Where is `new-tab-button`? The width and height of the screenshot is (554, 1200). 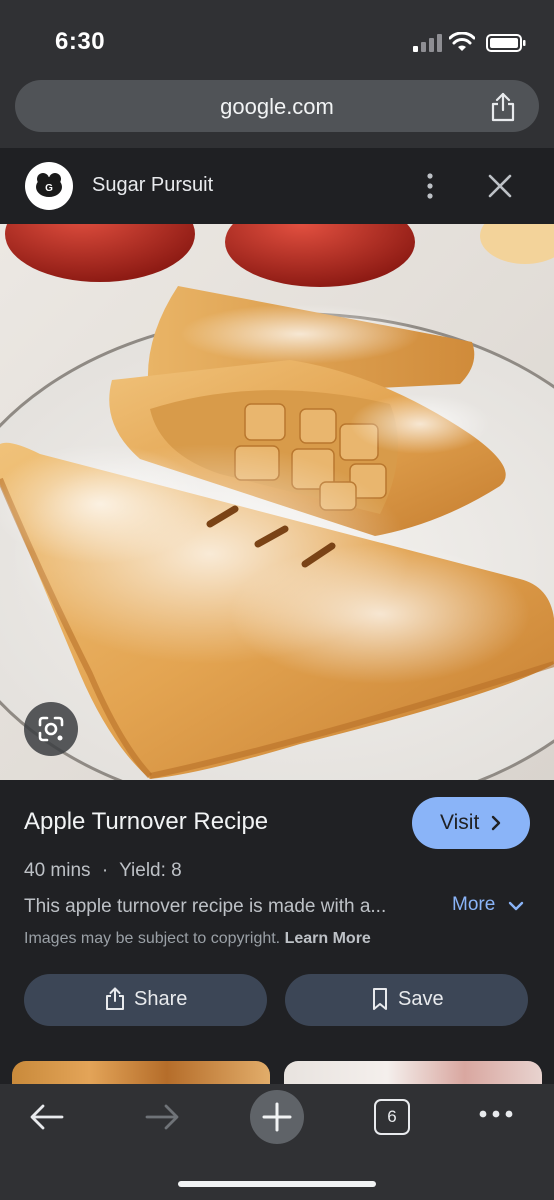 new-tab-button is located at coordinates (277, 1117).